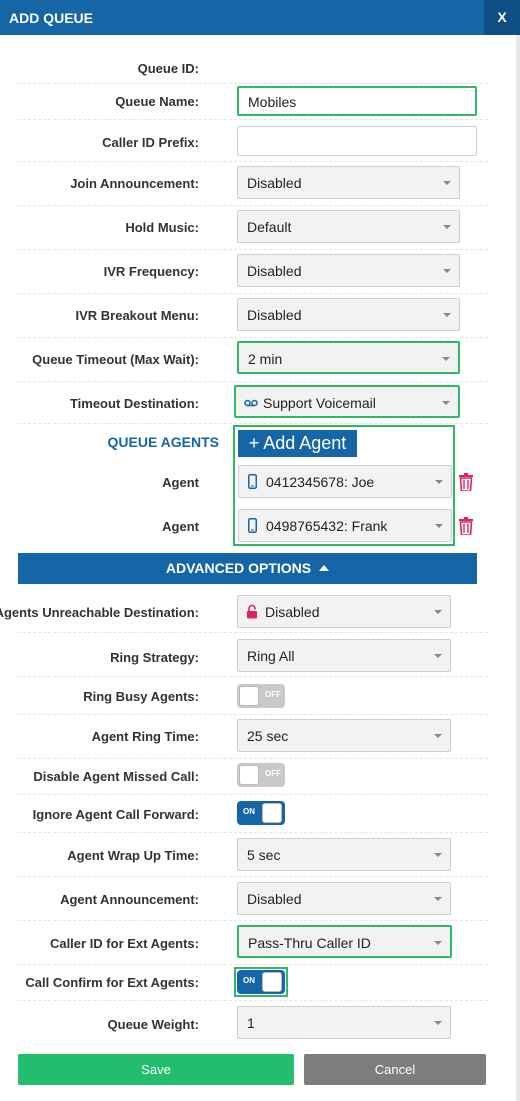 This screenshot has height=1101, width=520. Describe the element at coordinates (250, 68) in the screenshot. I see `queue-id-row: Queue ID:` at that location.